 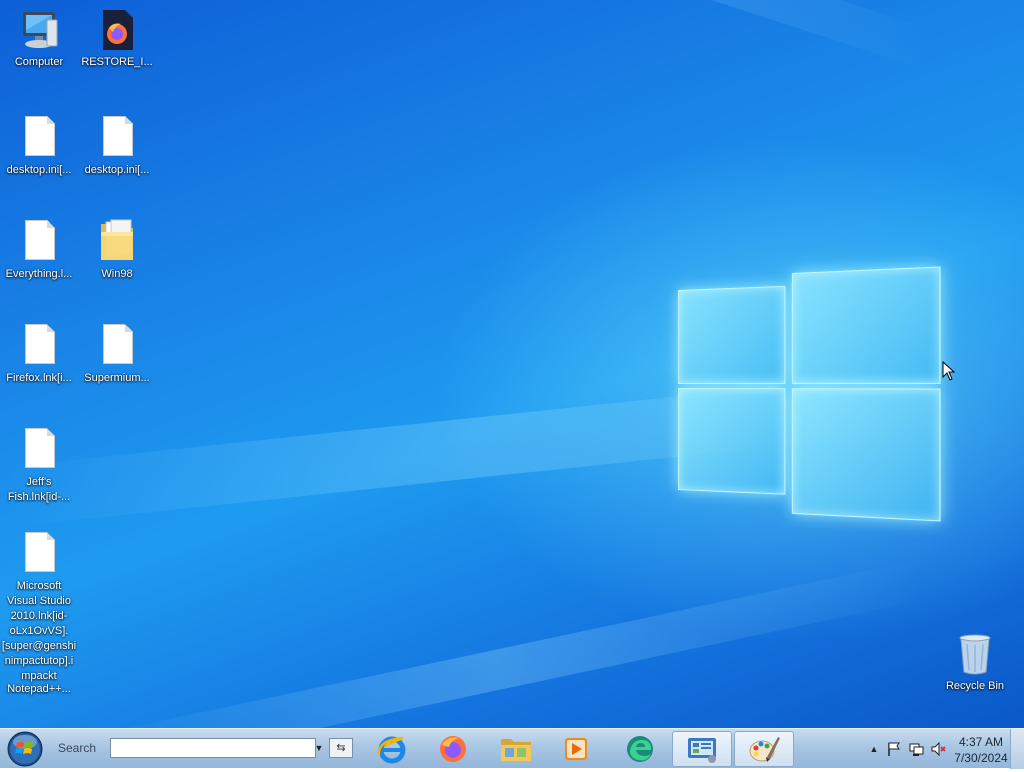 I want to click on media-player-icon, so click(x=576, y=749).